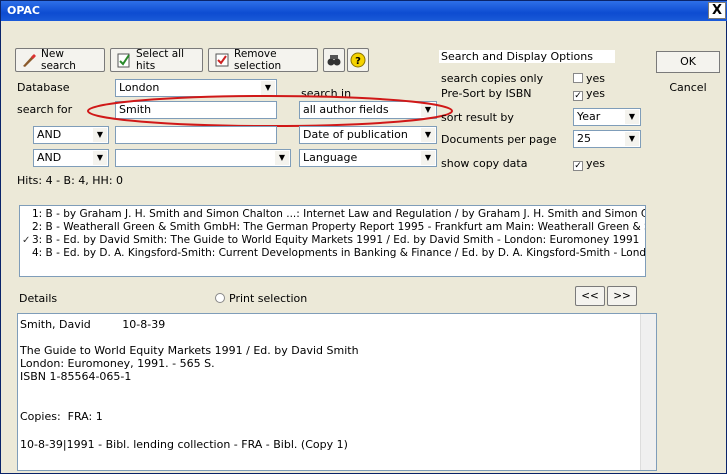  I want to click on docs-per-page-select: 25 ▼, so click(607, 139).